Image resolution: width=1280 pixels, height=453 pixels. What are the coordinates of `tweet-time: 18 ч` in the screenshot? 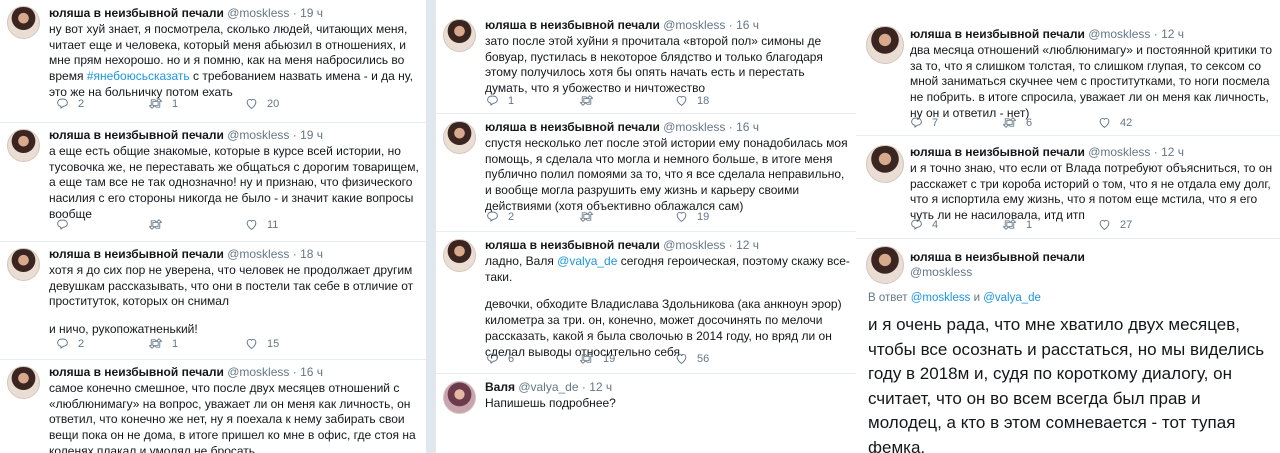 It's located at (311, 254).